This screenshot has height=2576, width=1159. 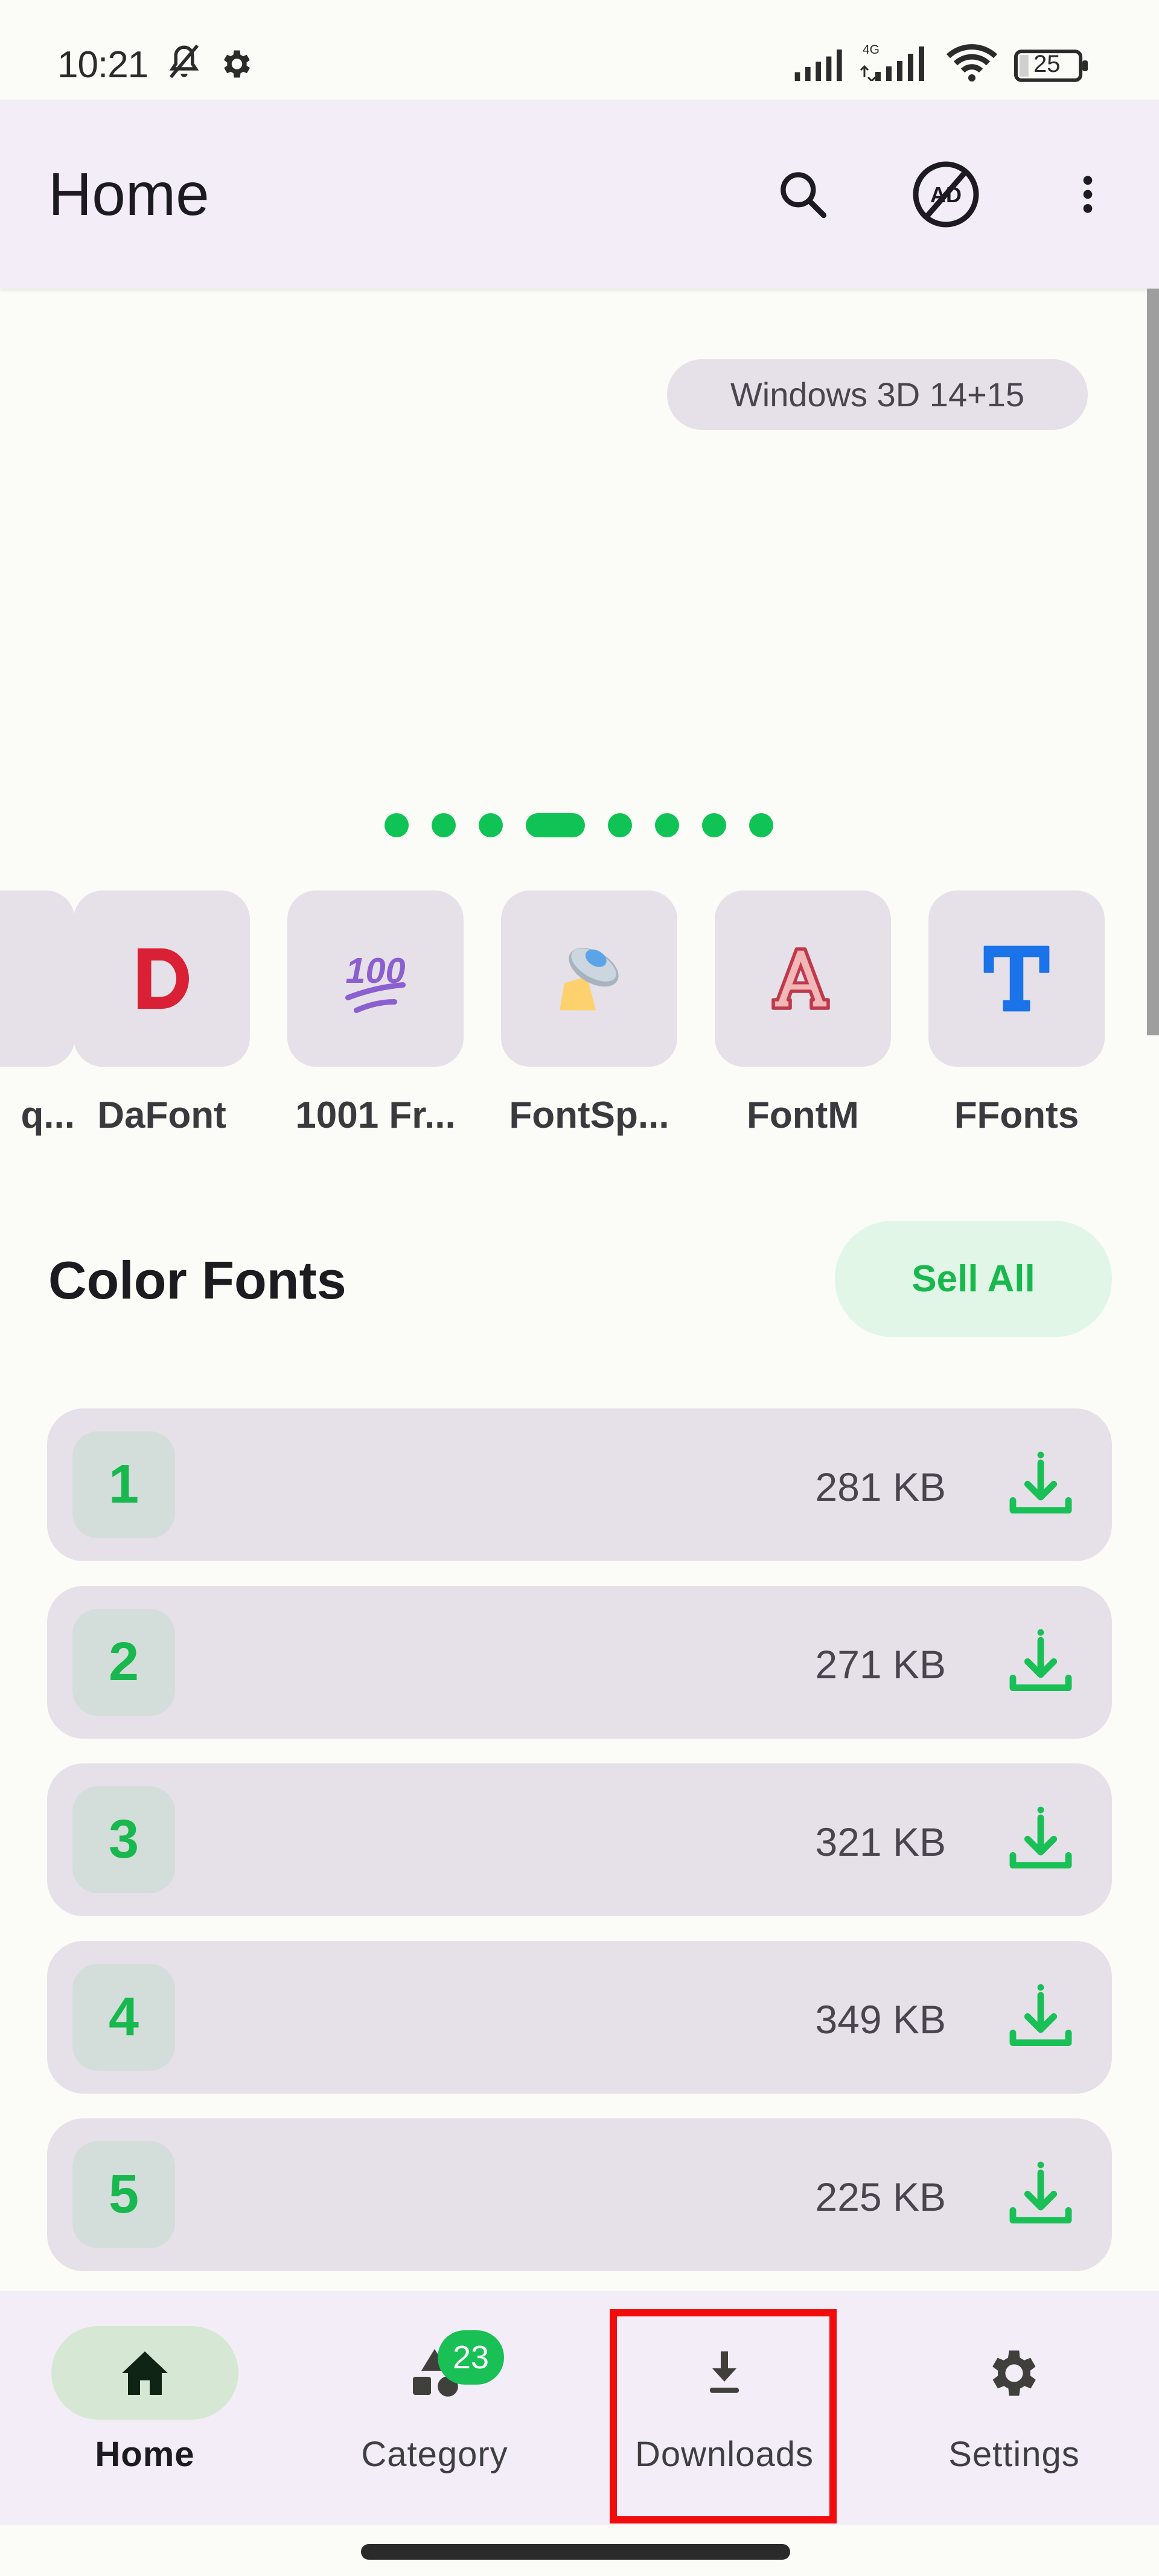 I want to click on letter-t-icon, so click(x=1016, y=978).